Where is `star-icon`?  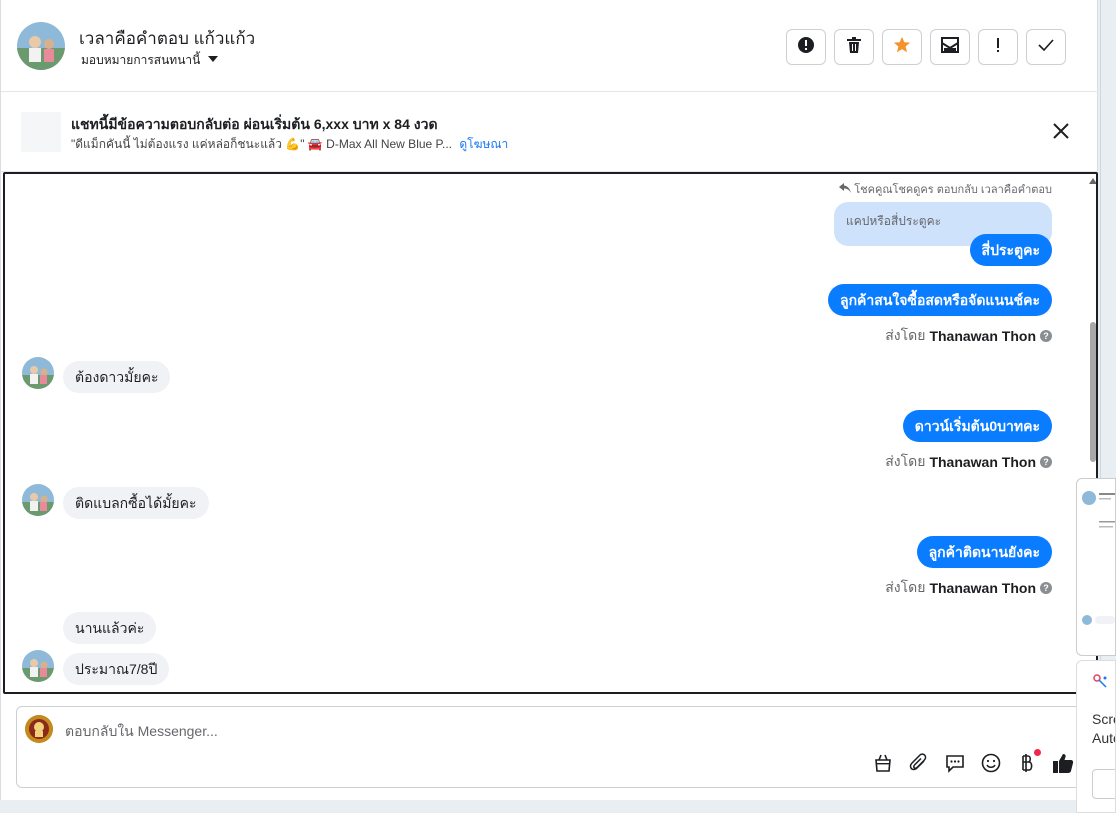
star-icon is located at coordinates (902, 47).